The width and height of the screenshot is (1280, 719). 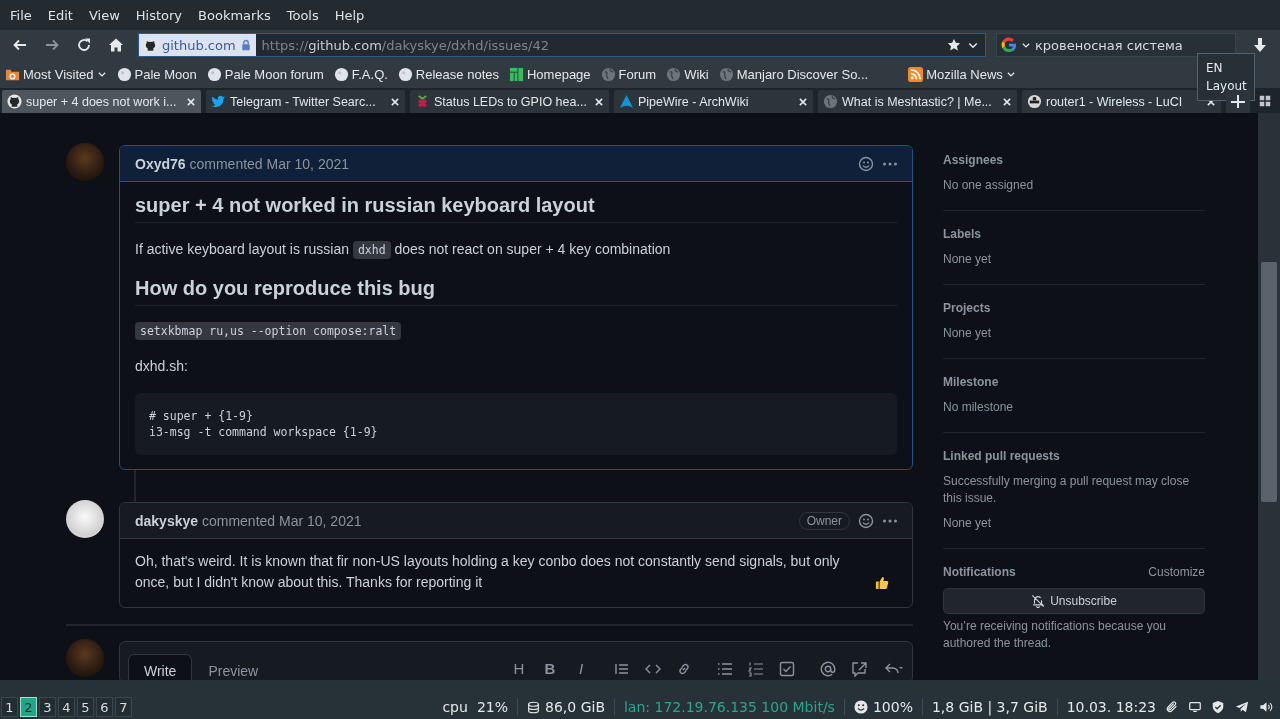 What do you see at coordinates (787, 668) in the screenshot?
I see `checkbox-icon` at bounding box center [787, 668].